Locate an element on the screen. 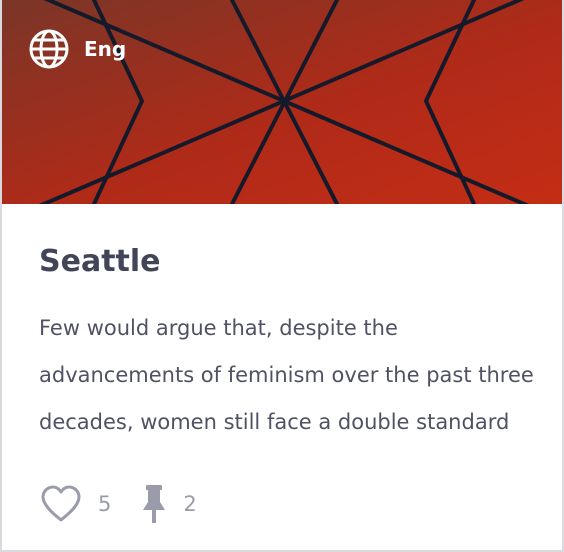 This screenshot has height=552, width=564. card-footer: 5 2 is located at coordinates (118, 504).